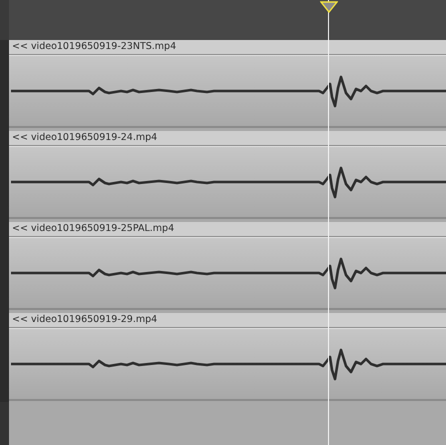 Image resolution: width=446 pixels, height=445 pixels. What do you see at coordinates (93, 229) in the screenshot?
I see `clip-label: << video1019650919-25PAL.mp4` at bounding box center [93, 229].